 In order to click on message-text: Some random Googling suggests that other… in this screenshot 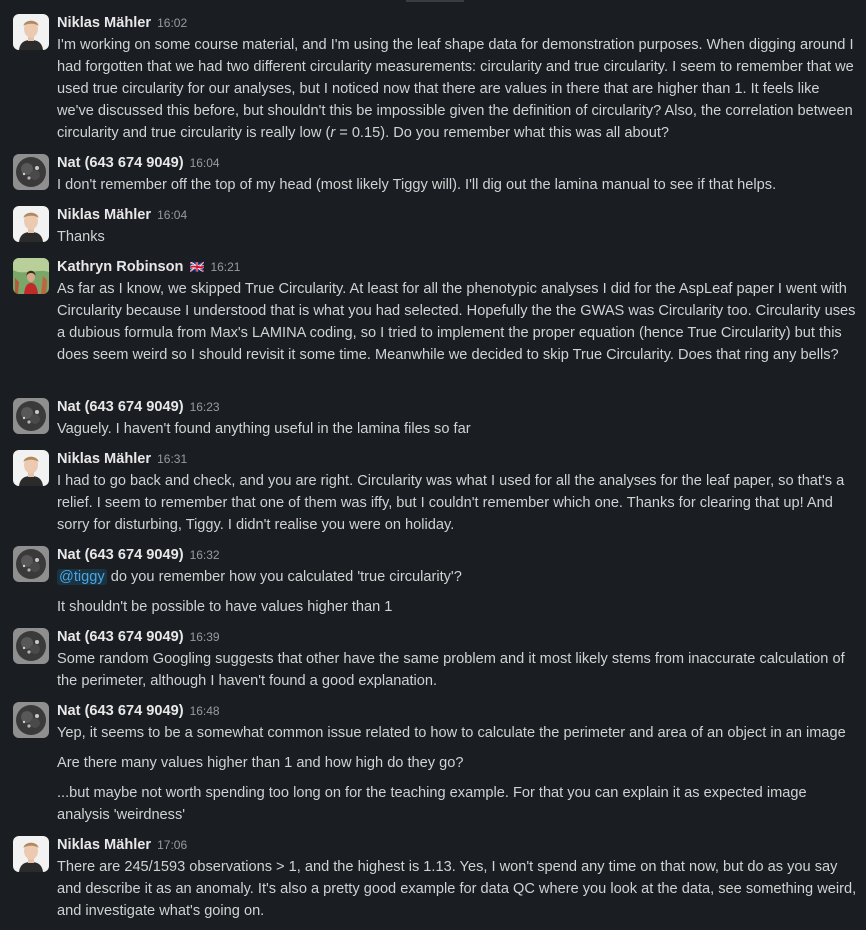, I will do `click(451, 670)`.